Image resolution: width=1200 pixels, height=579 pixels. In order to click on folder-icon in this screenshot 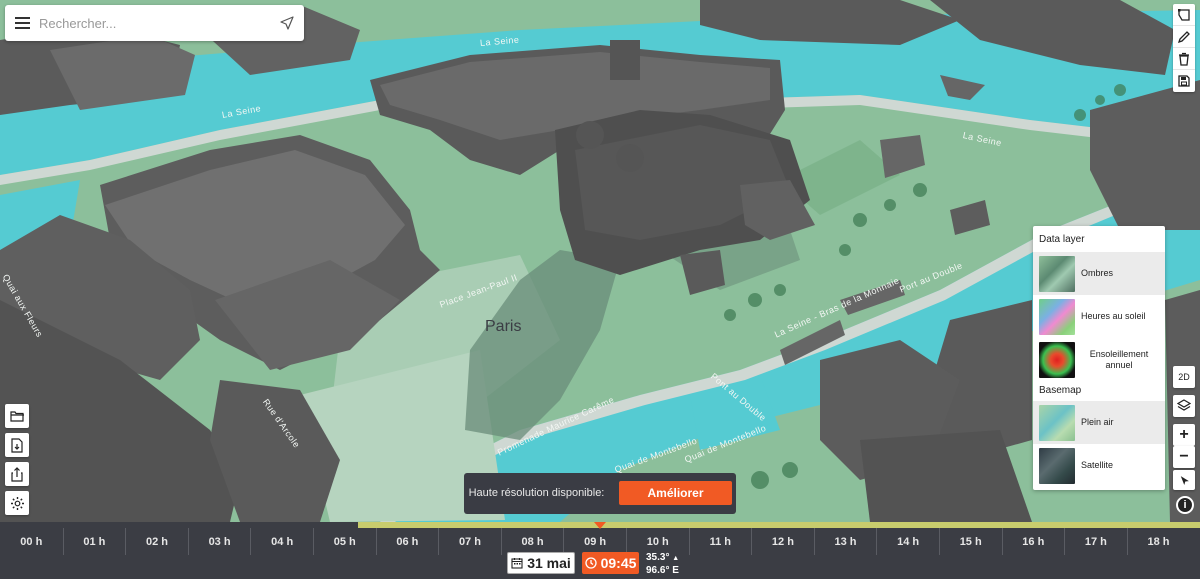, I will do `click(16, 416)`.